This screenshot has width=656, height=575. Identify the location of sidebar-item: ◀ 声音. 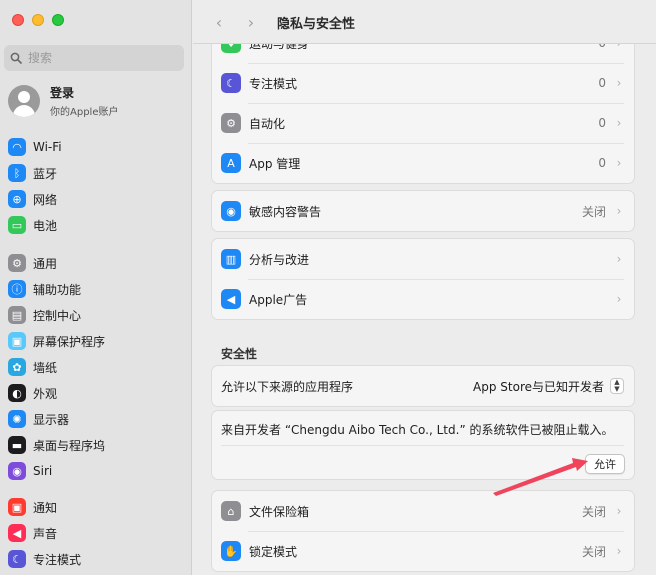
(96, 533).